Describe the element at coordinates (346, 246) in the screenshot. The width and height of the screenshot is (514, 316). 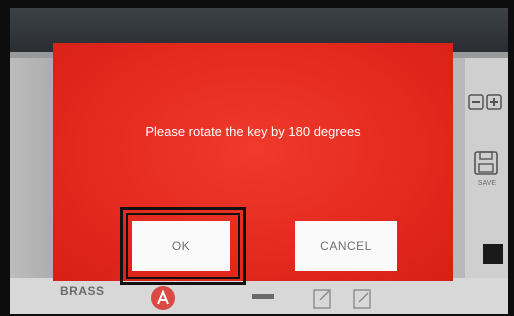
I see `cancel-button: CANCEL` at that location.